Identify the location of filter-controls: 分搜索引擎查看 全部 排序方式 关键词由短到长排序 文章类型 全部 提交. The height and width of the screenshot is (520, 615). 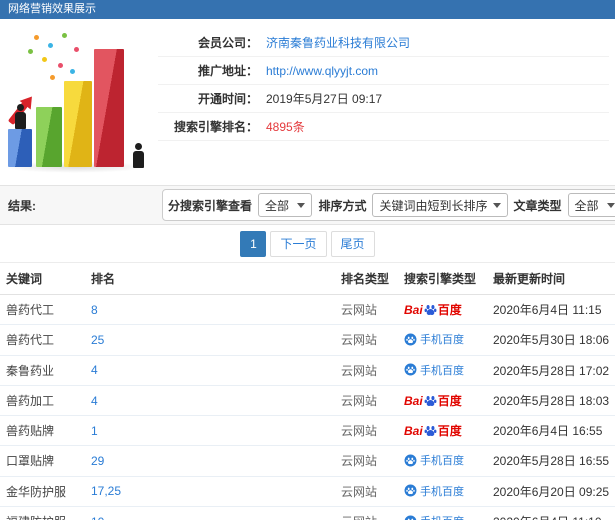
(388, 205).